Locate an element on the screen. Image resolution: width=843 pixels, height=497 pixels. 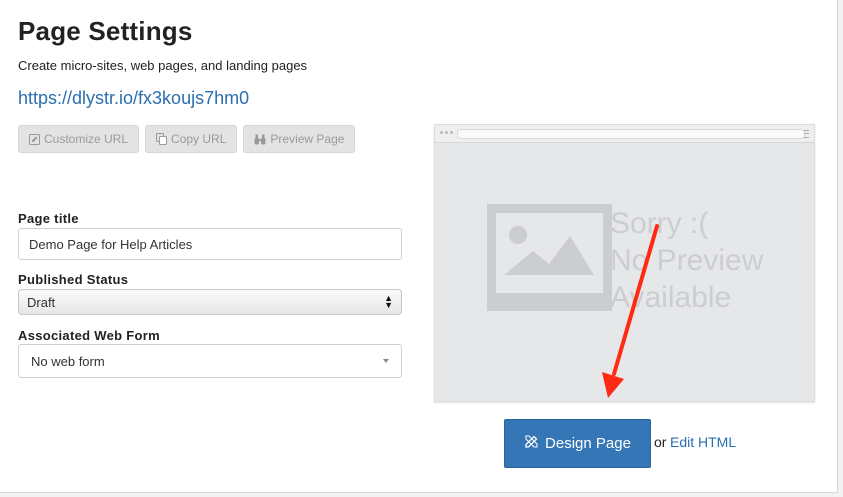
edit-html-link: Edit HTML is located at coordinates (703, 442).